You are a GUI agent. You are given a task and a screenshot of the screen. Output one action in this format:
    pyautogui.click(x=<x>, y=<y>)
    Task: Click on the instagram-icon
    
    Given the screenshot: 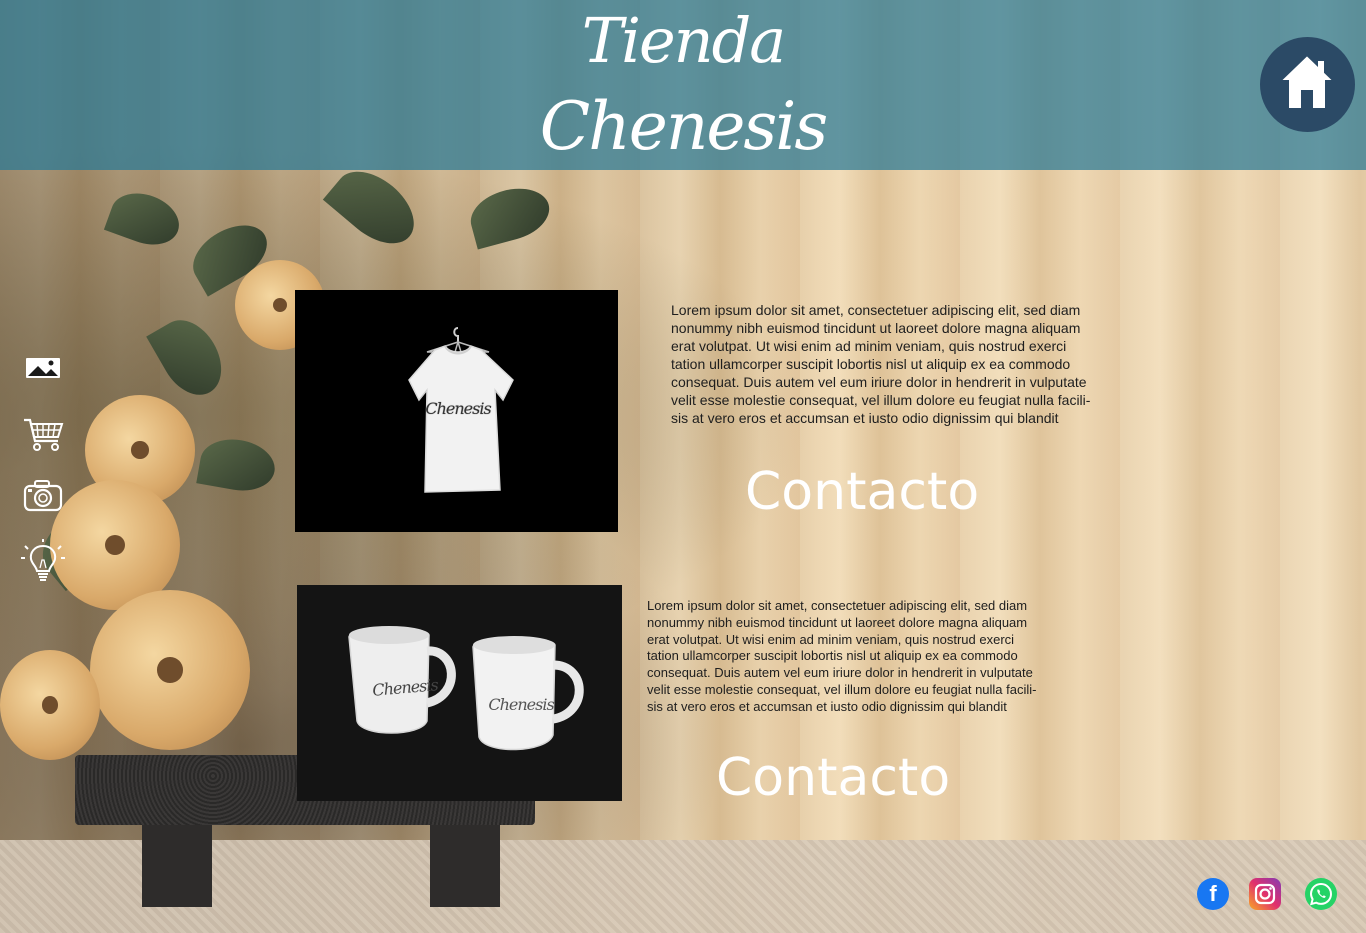 What is the action you would take?
    pyautogui.click(x=1265, y=894)
    